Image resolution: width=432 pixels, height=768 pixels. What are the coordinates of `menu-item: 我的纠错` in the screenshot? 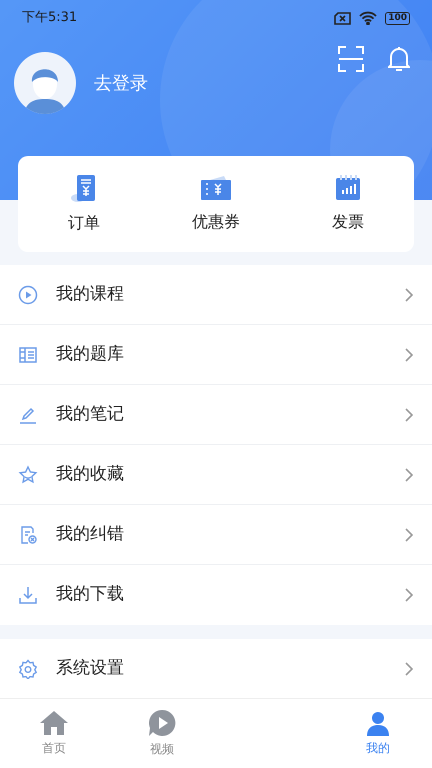 It's located at (216, 535).